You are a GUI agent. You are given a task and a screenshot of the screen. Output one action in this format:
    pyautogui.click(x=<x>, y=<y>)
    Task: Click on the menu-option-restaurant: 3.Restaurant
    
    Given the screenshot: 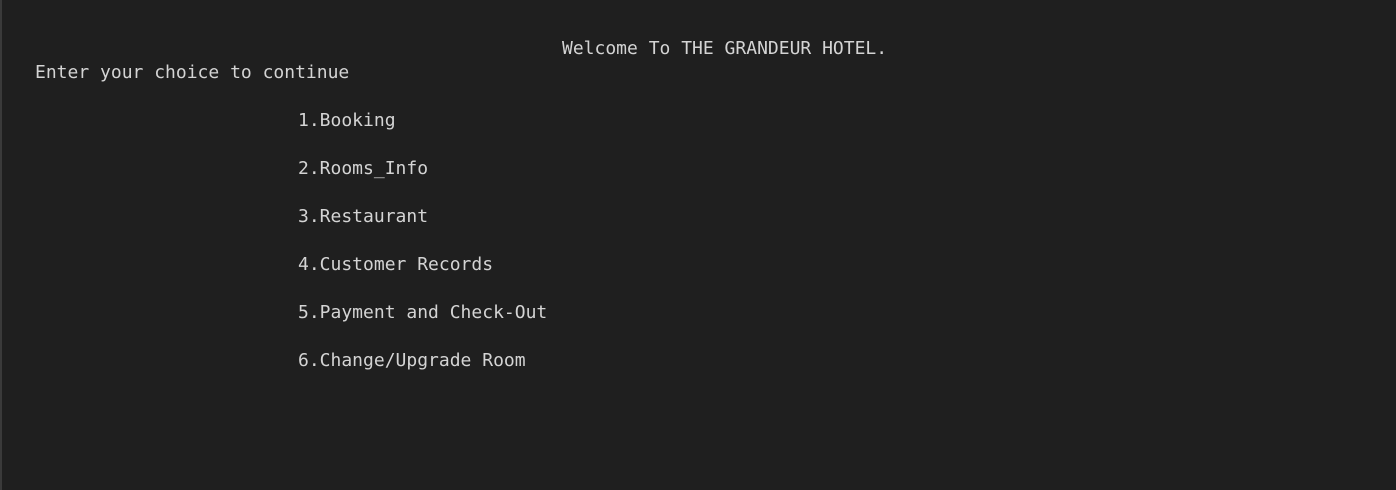 What is the action you would take?
    pyautogui.click(x=363, y=216)
    